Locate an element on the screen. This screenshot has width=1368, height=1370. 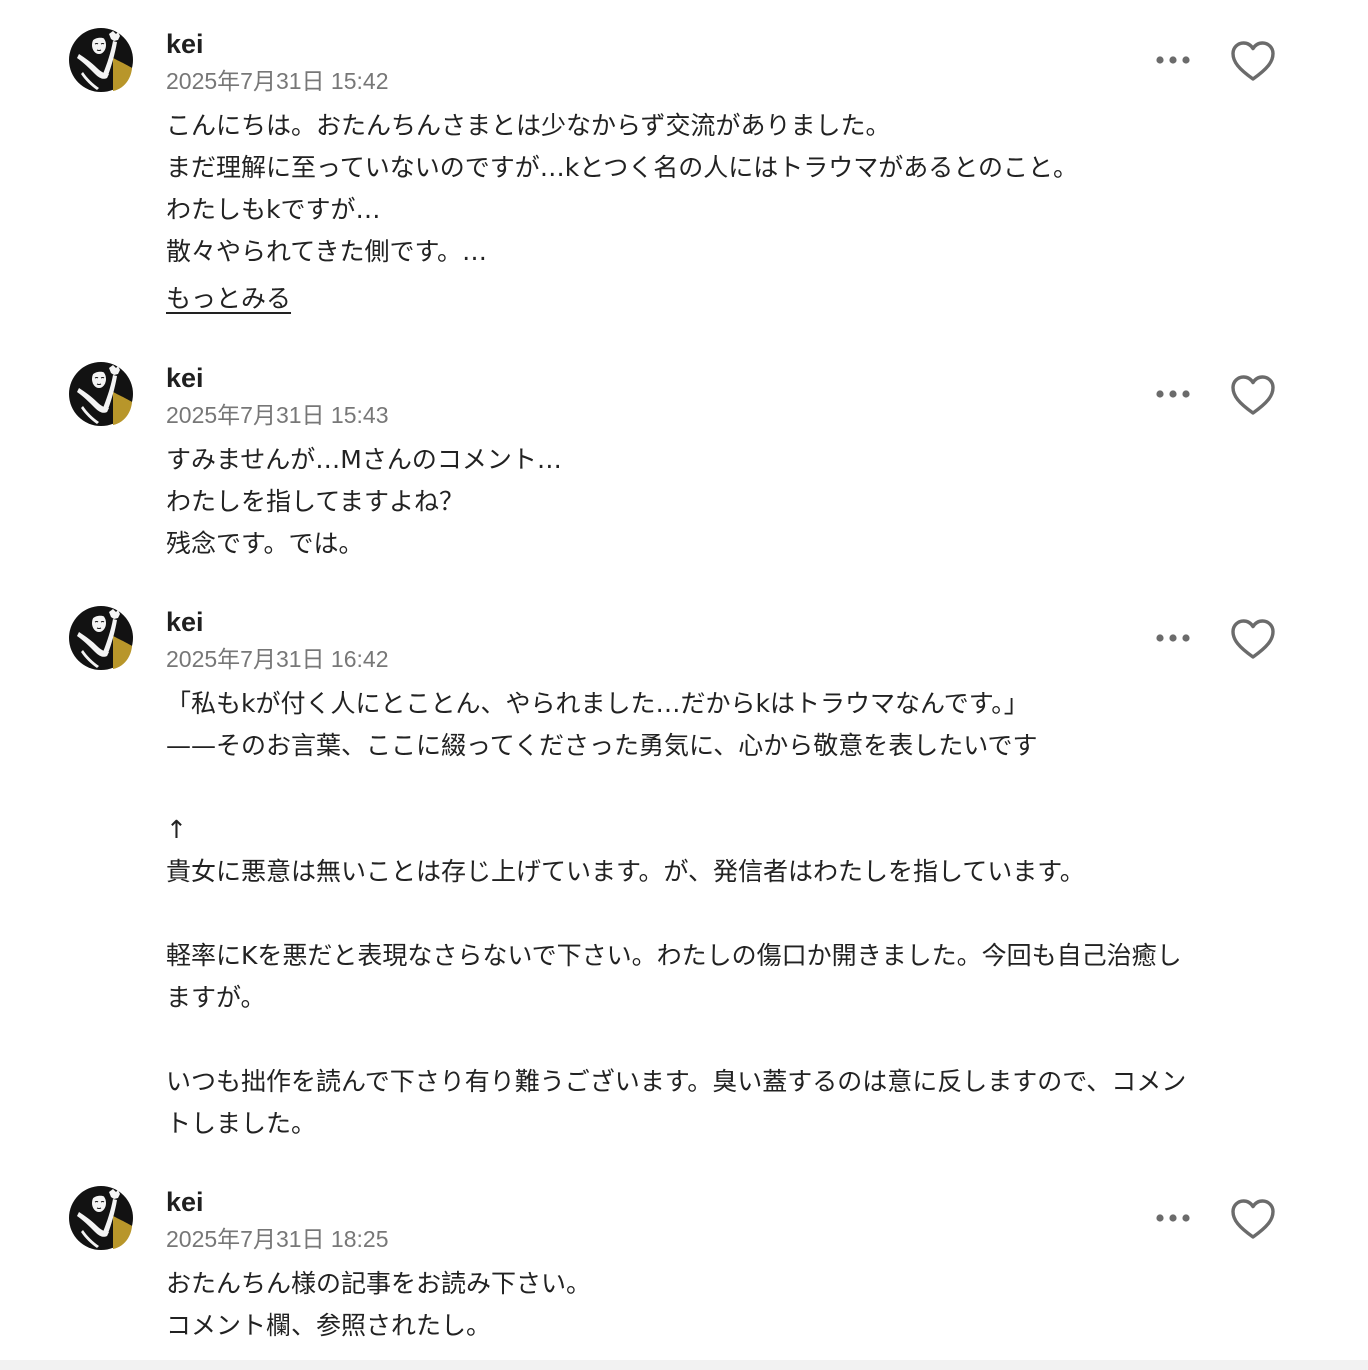
comment-line: おたんちん様の記事をお読み下さい。 is located at coordinates (379, 1283).